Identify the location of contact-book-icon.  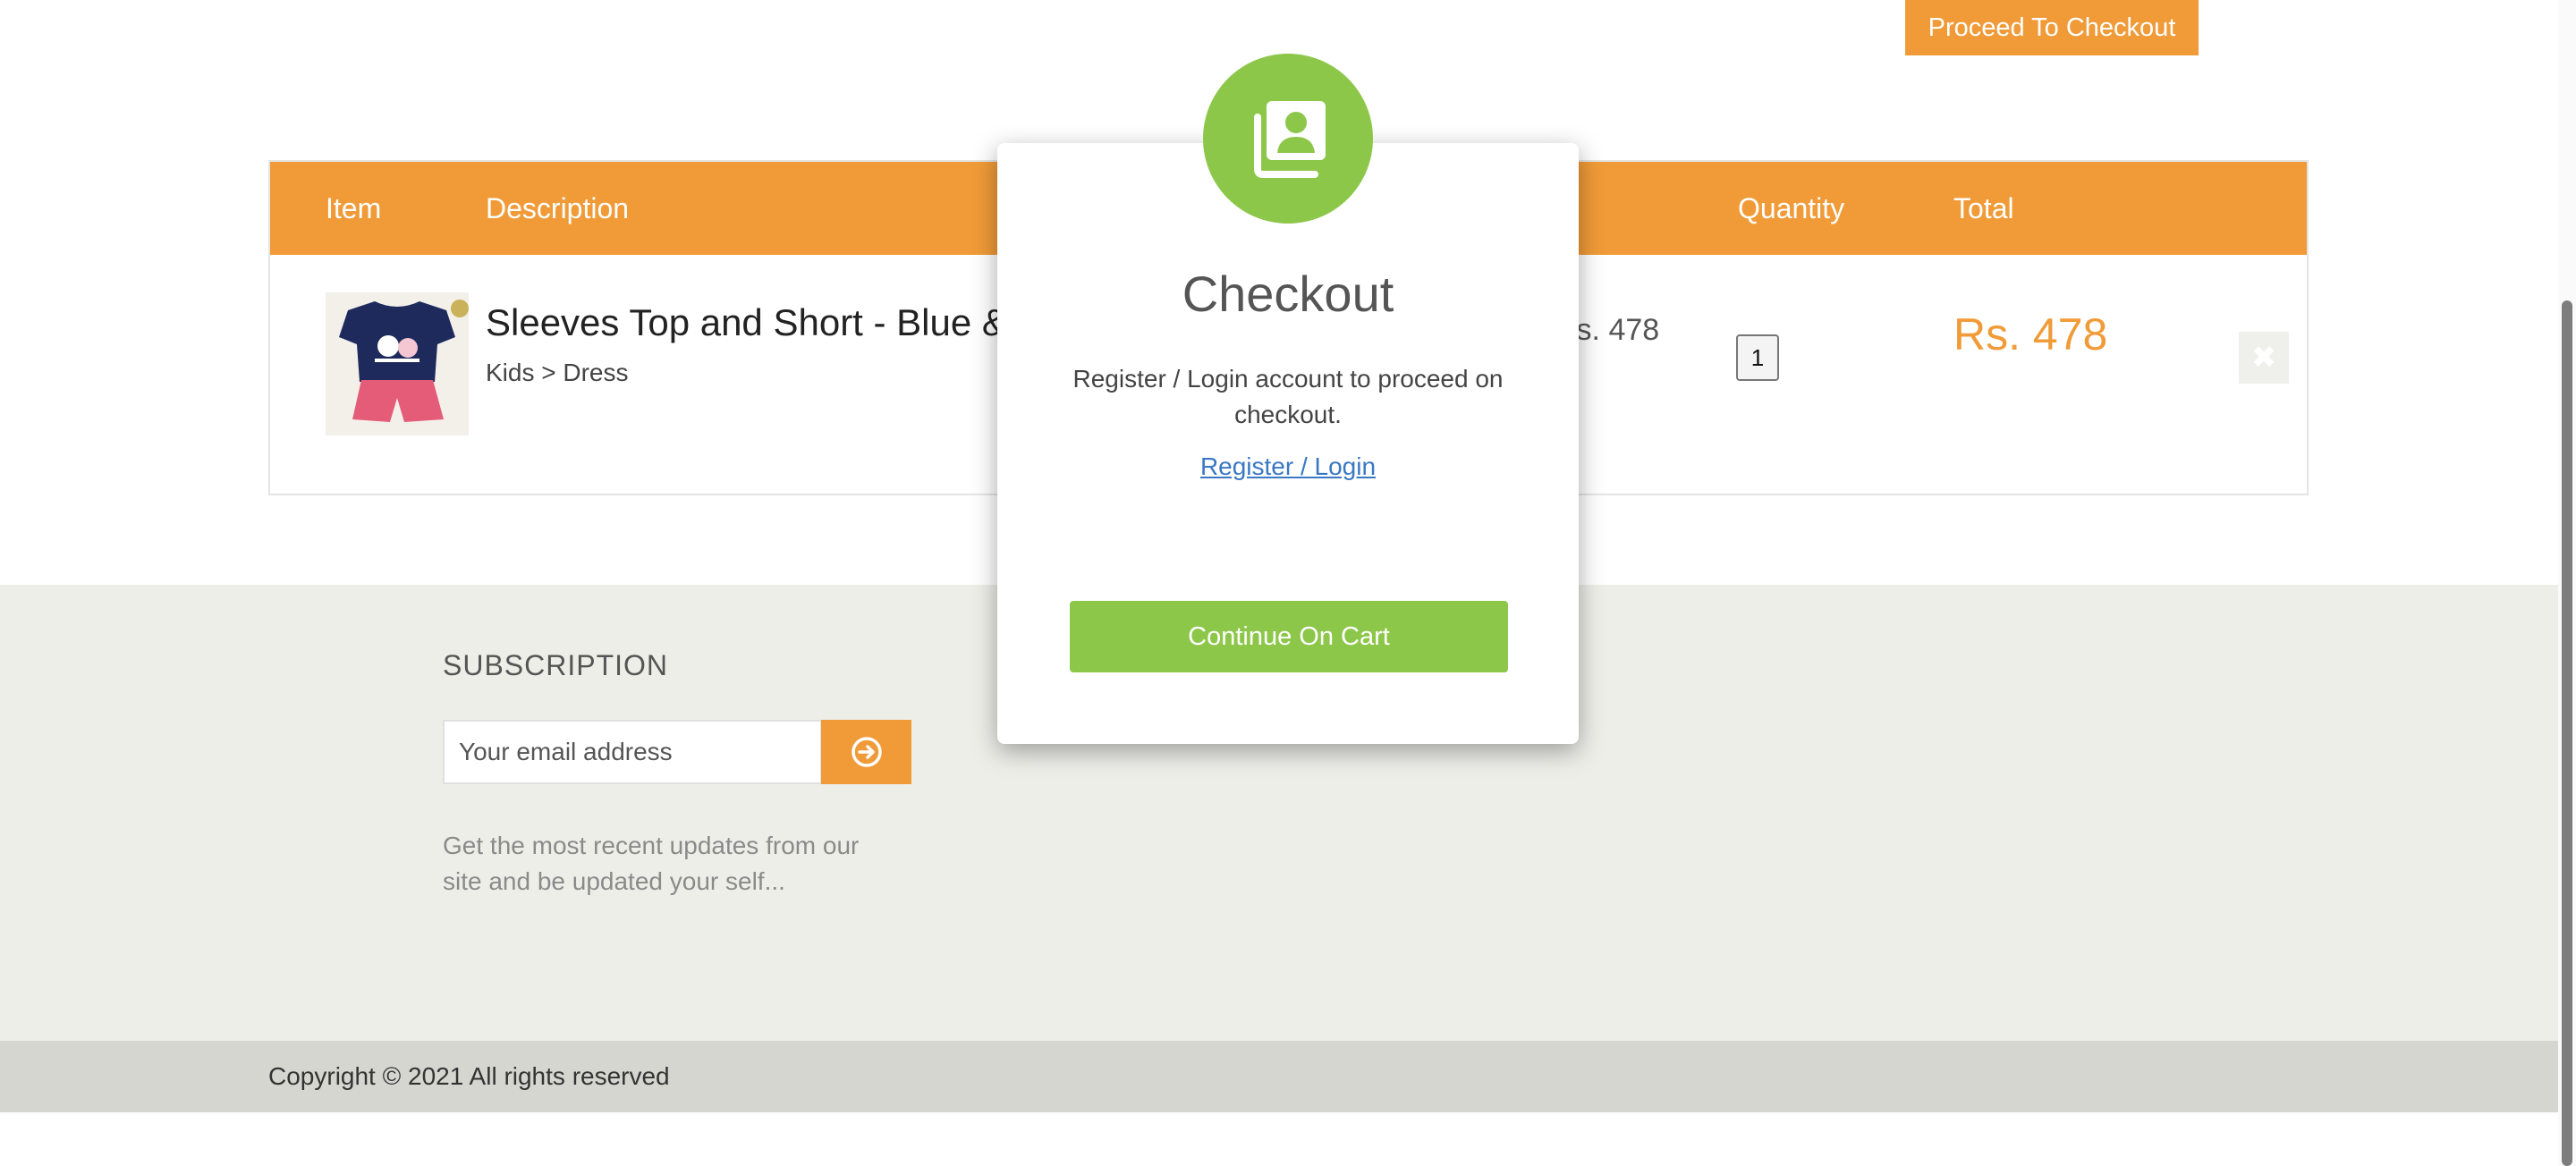
(1290, 139).